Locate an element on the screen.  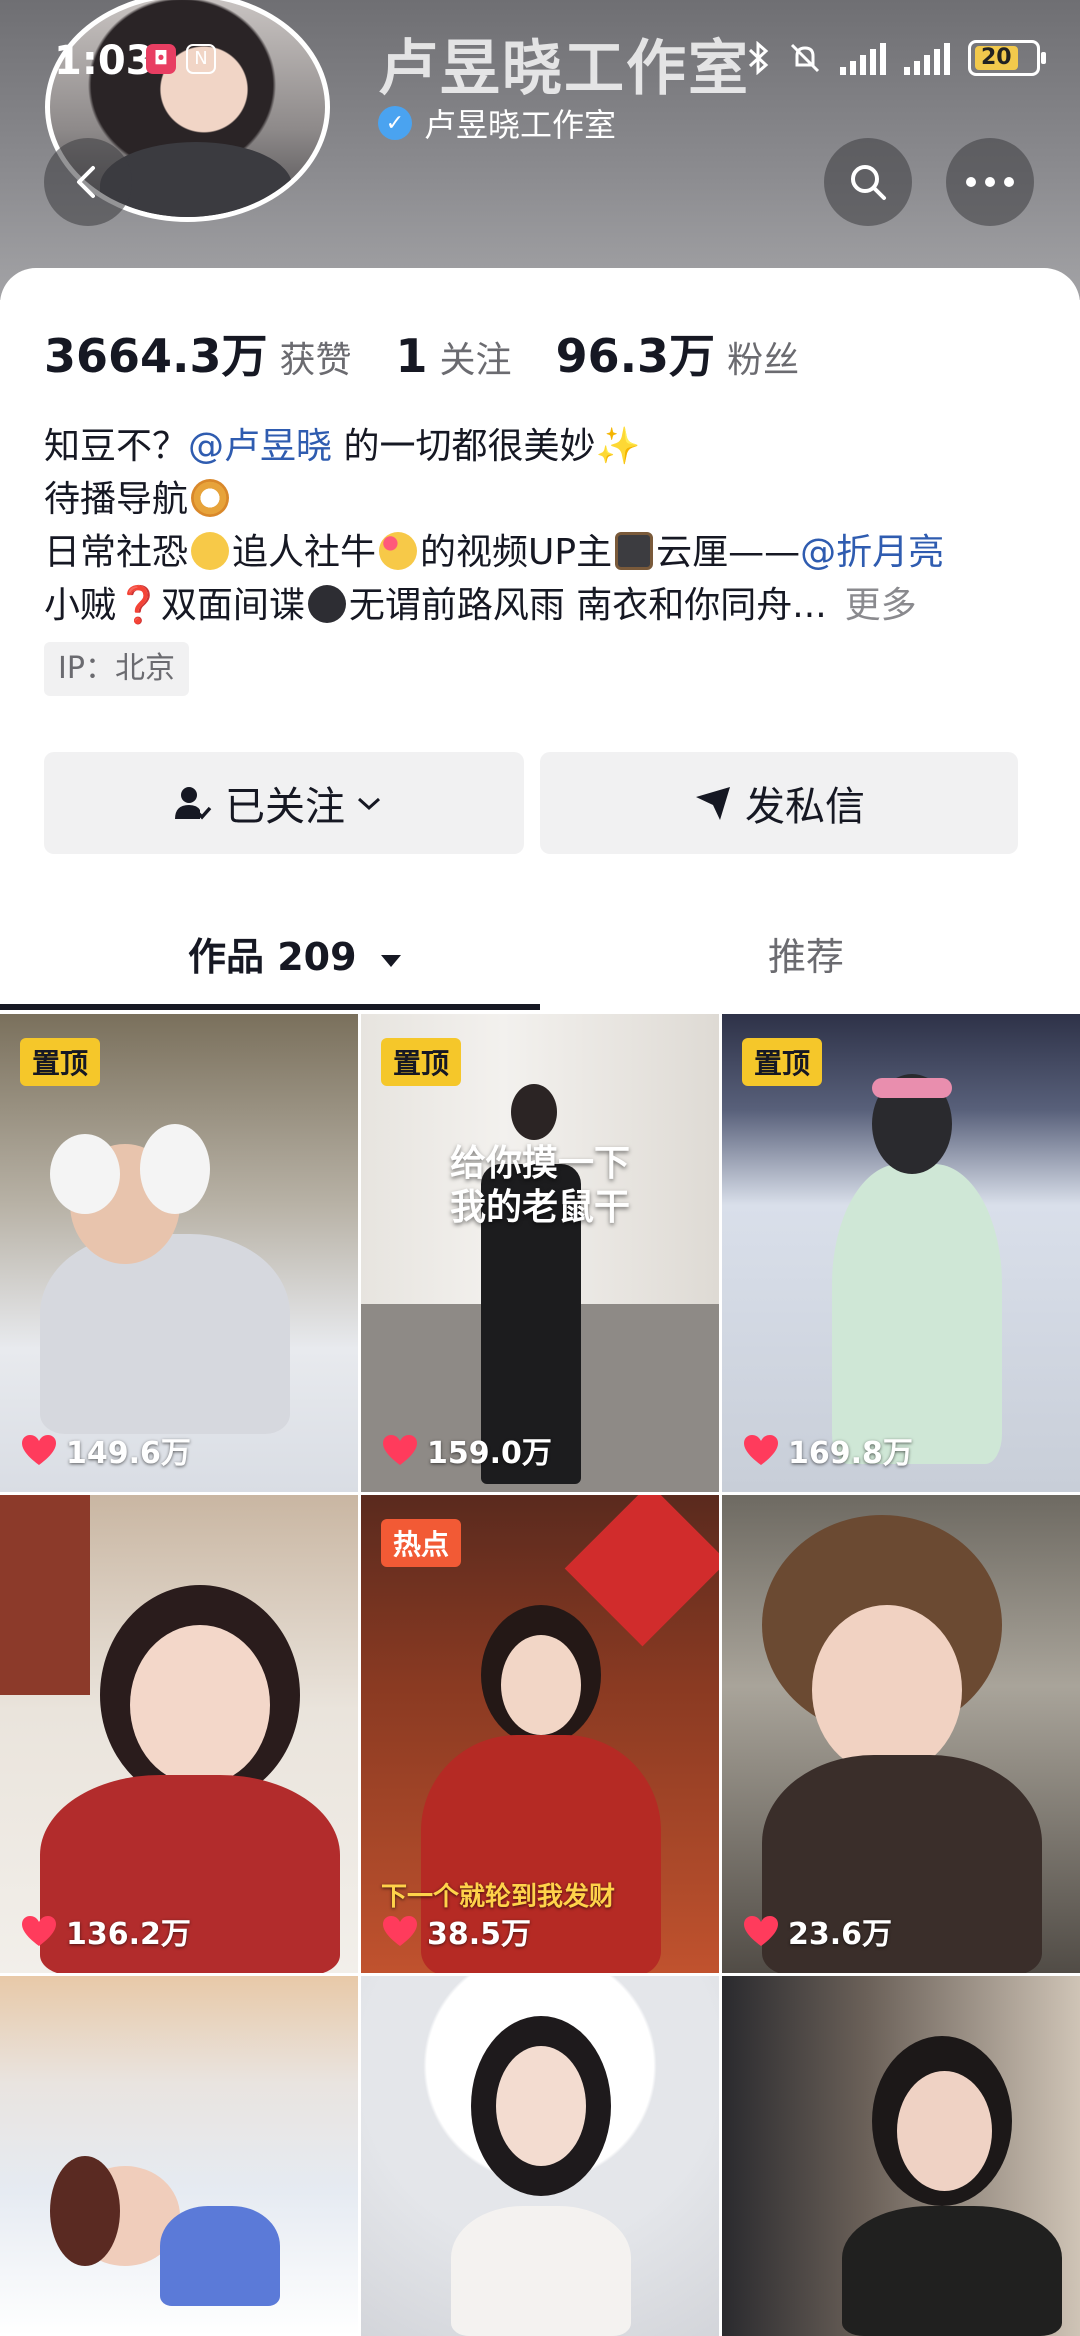
like-count: 136.2万 is located at coordinates (105, 1931).